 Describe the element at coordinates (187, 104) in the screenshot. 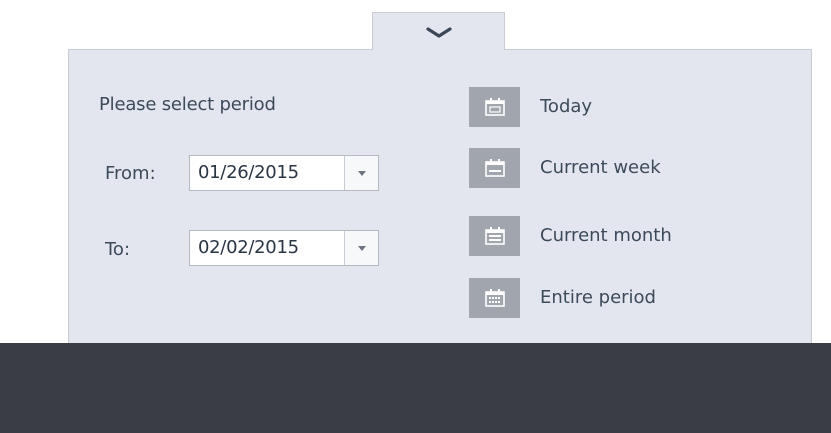

I see `period-prompt: Please select period` at that location.